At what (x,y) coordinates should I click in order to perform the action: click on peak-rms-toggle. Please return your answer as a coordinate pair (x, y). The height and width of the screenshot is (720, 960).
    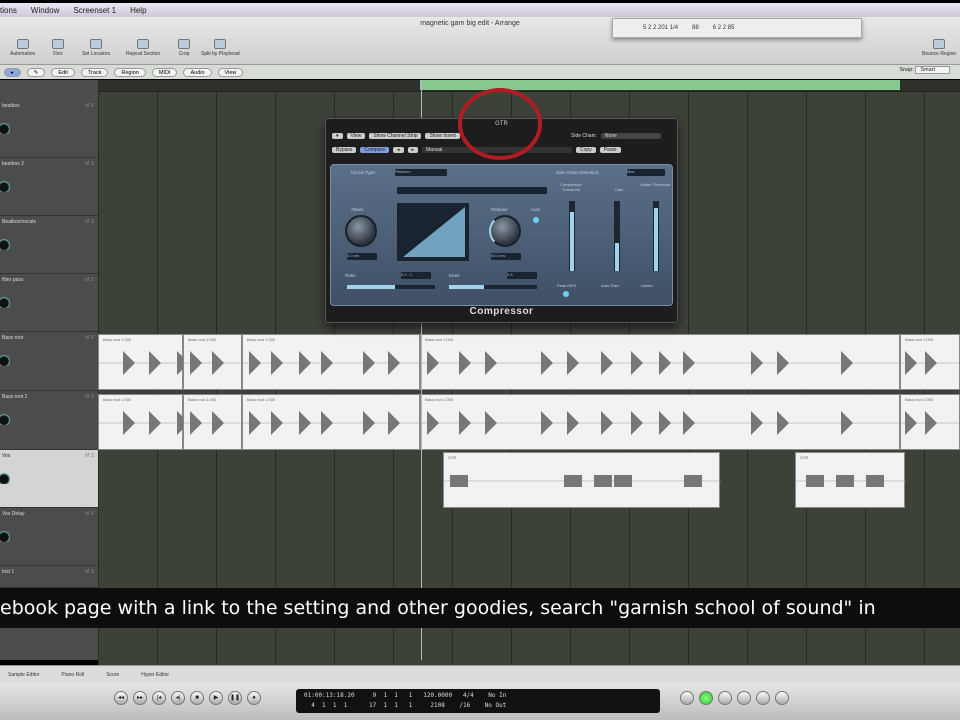
    Looking at the image, I should click on (566, 294).